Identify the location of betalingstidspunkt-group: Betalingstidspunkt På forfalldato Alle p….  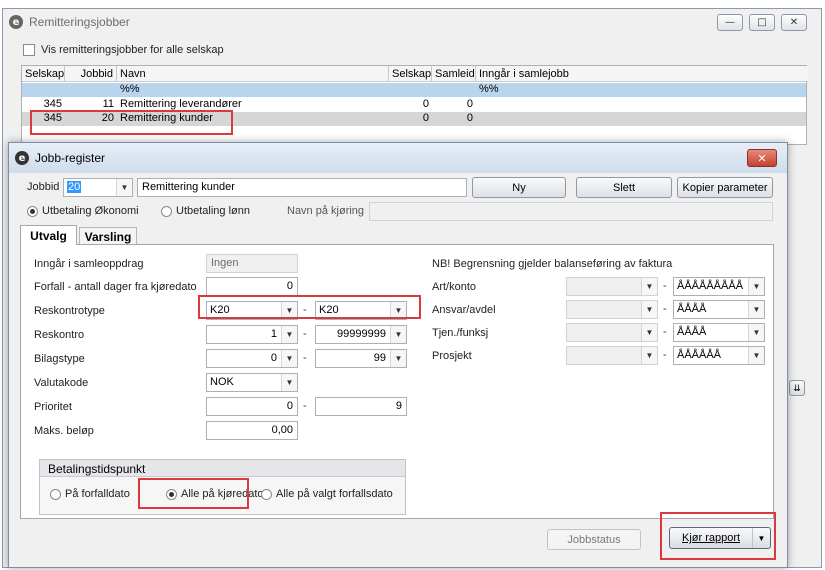
(222, 487).